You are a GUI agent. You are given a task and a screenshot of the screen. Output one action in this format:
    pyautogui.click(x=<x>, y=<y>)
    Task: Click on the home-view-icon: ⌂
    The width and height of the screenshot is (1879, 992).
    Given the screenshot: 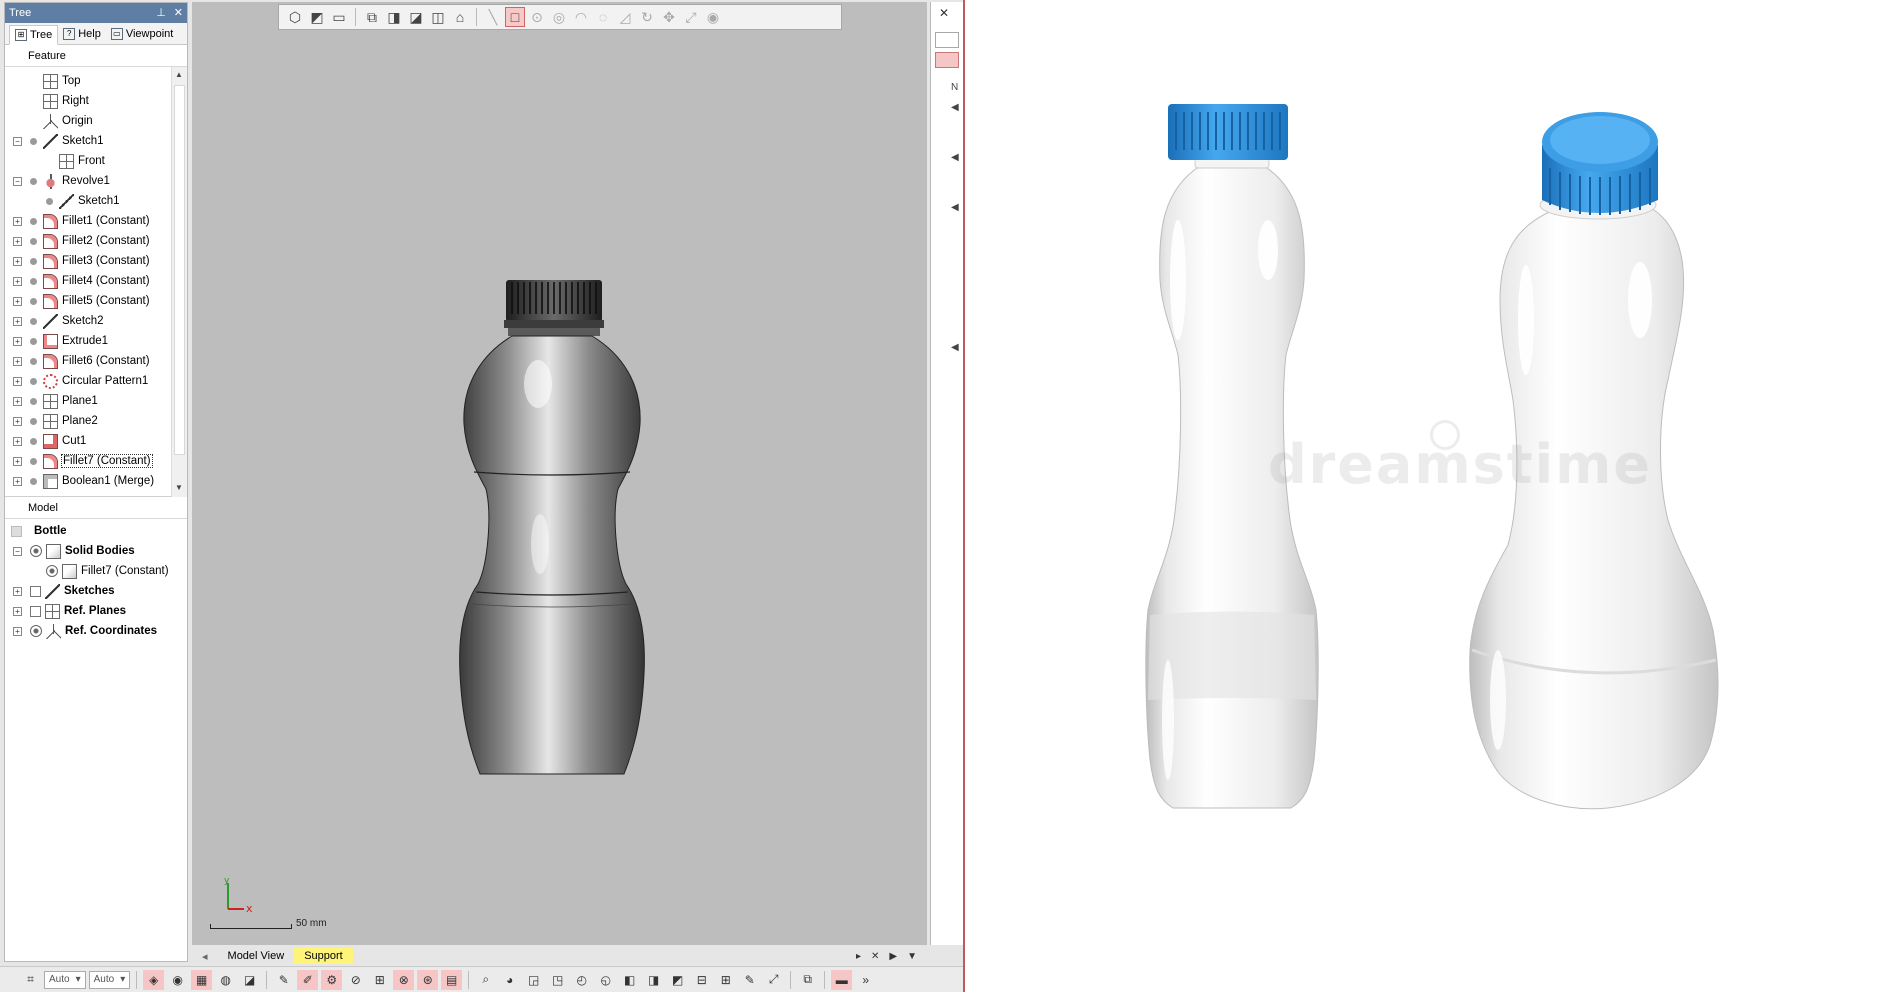 What is the action you would take?
    pyautogui.click(x=460, y=17)
    